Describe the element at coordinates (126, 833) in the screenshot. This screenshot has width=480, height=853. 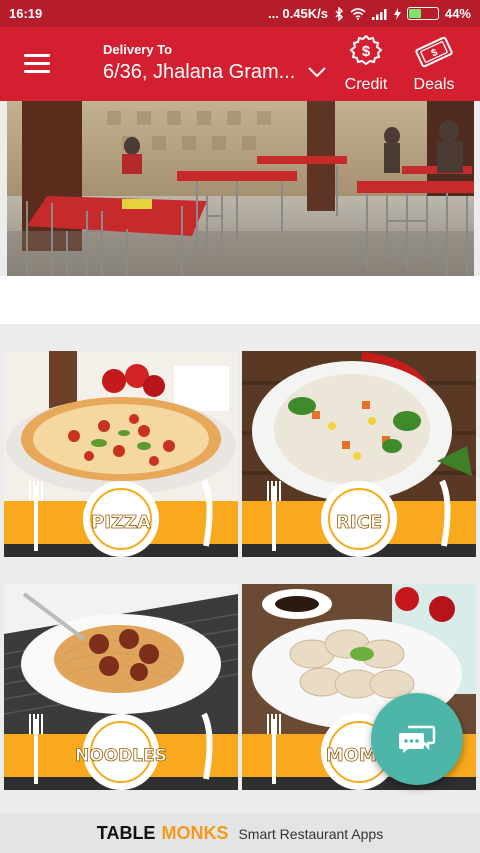
I see `brand-name-part1: TABLE` at that location.